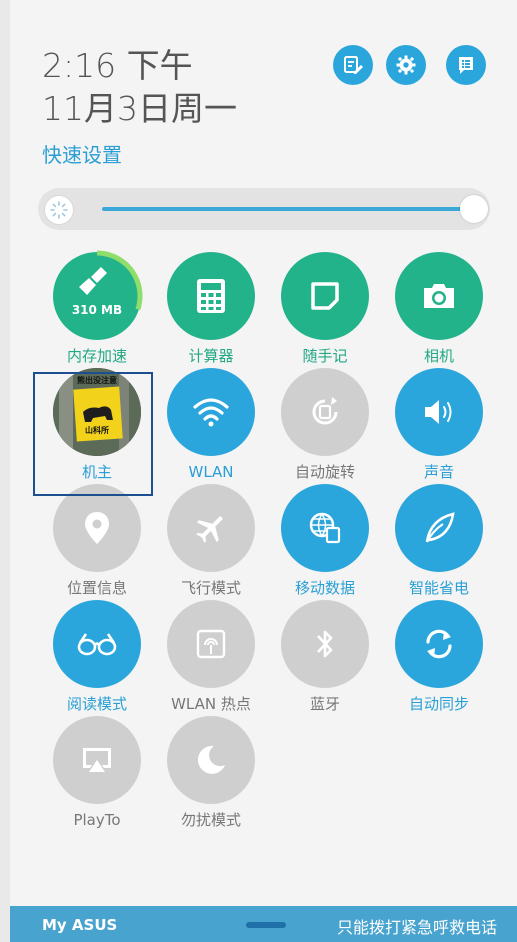 The image size is (517, 942). Describe the element at coordinates (416, 927) in the screenshot. I see `emergency-calls-text: 只能拨打紧急呼救电话` at that location.